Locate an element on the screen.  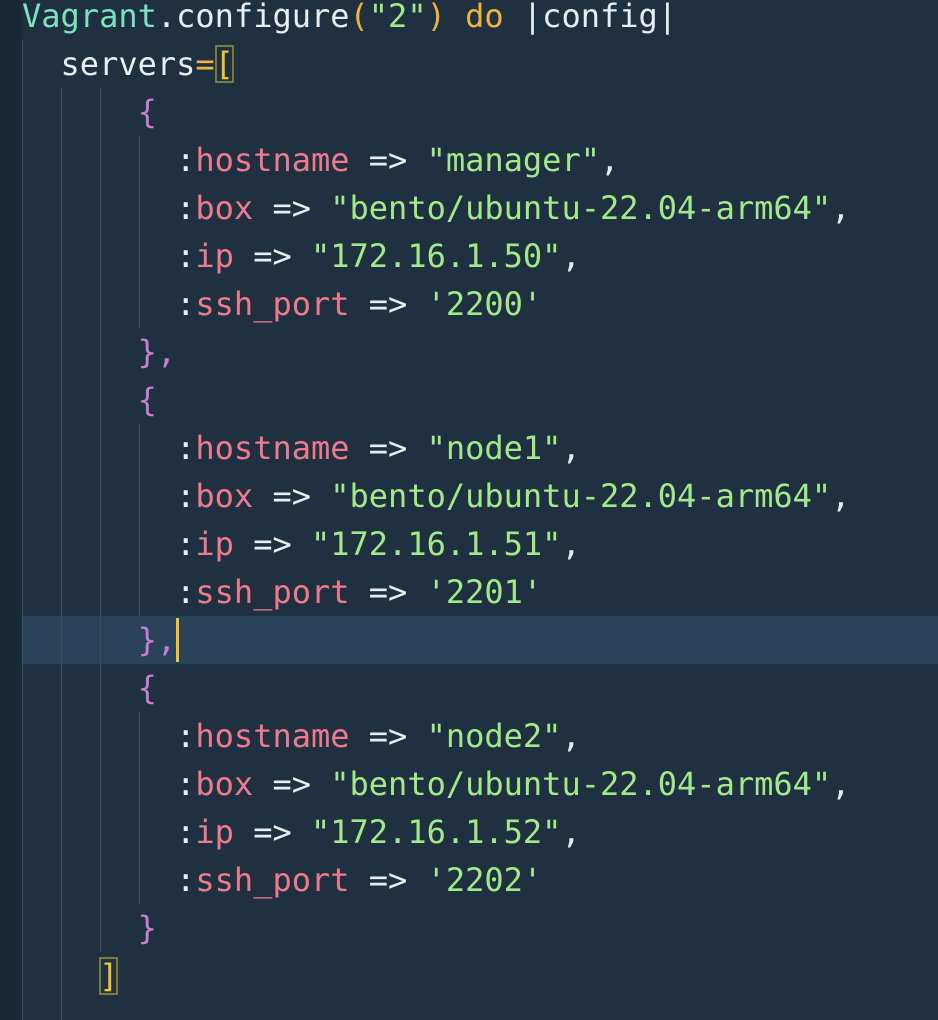
code-line-current: }, is located at coordinates (101, 640).